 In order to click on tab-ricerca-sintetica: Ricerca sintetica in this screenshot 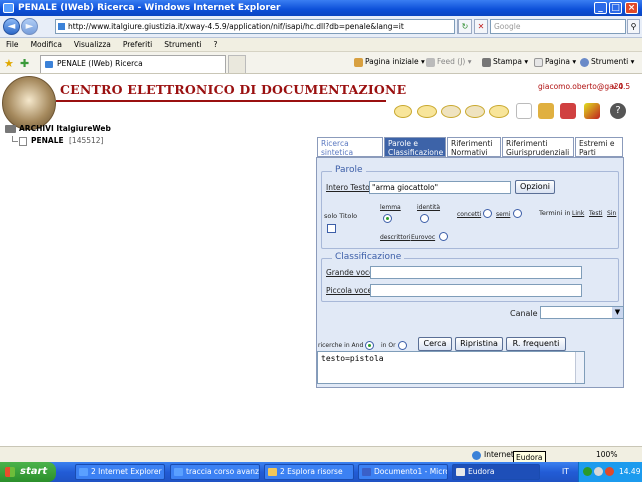, I will do `click(350, 147)`.